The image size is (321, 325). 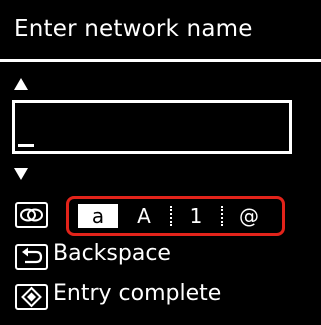 I want to click on mode-numeric: 1, so click(x=196, y=216).